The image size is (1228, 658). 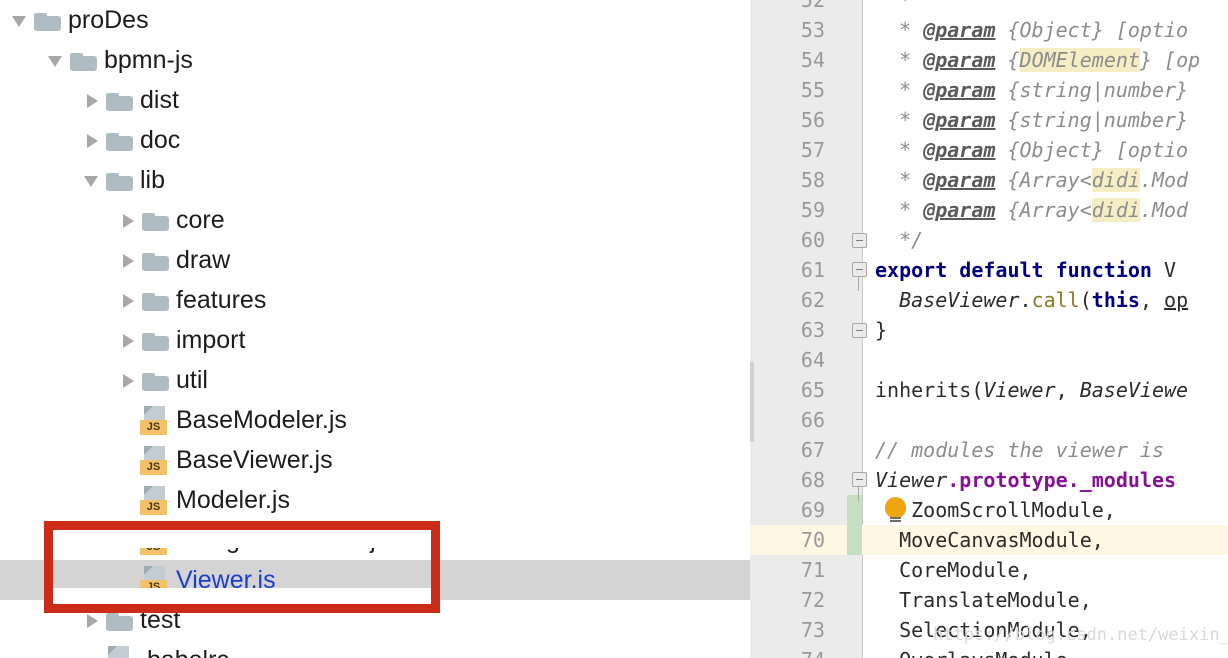 What do you see at coordinates (153, 507) in the screenshot?
I see `js-badge: JS` at bounding box center [153, 507].